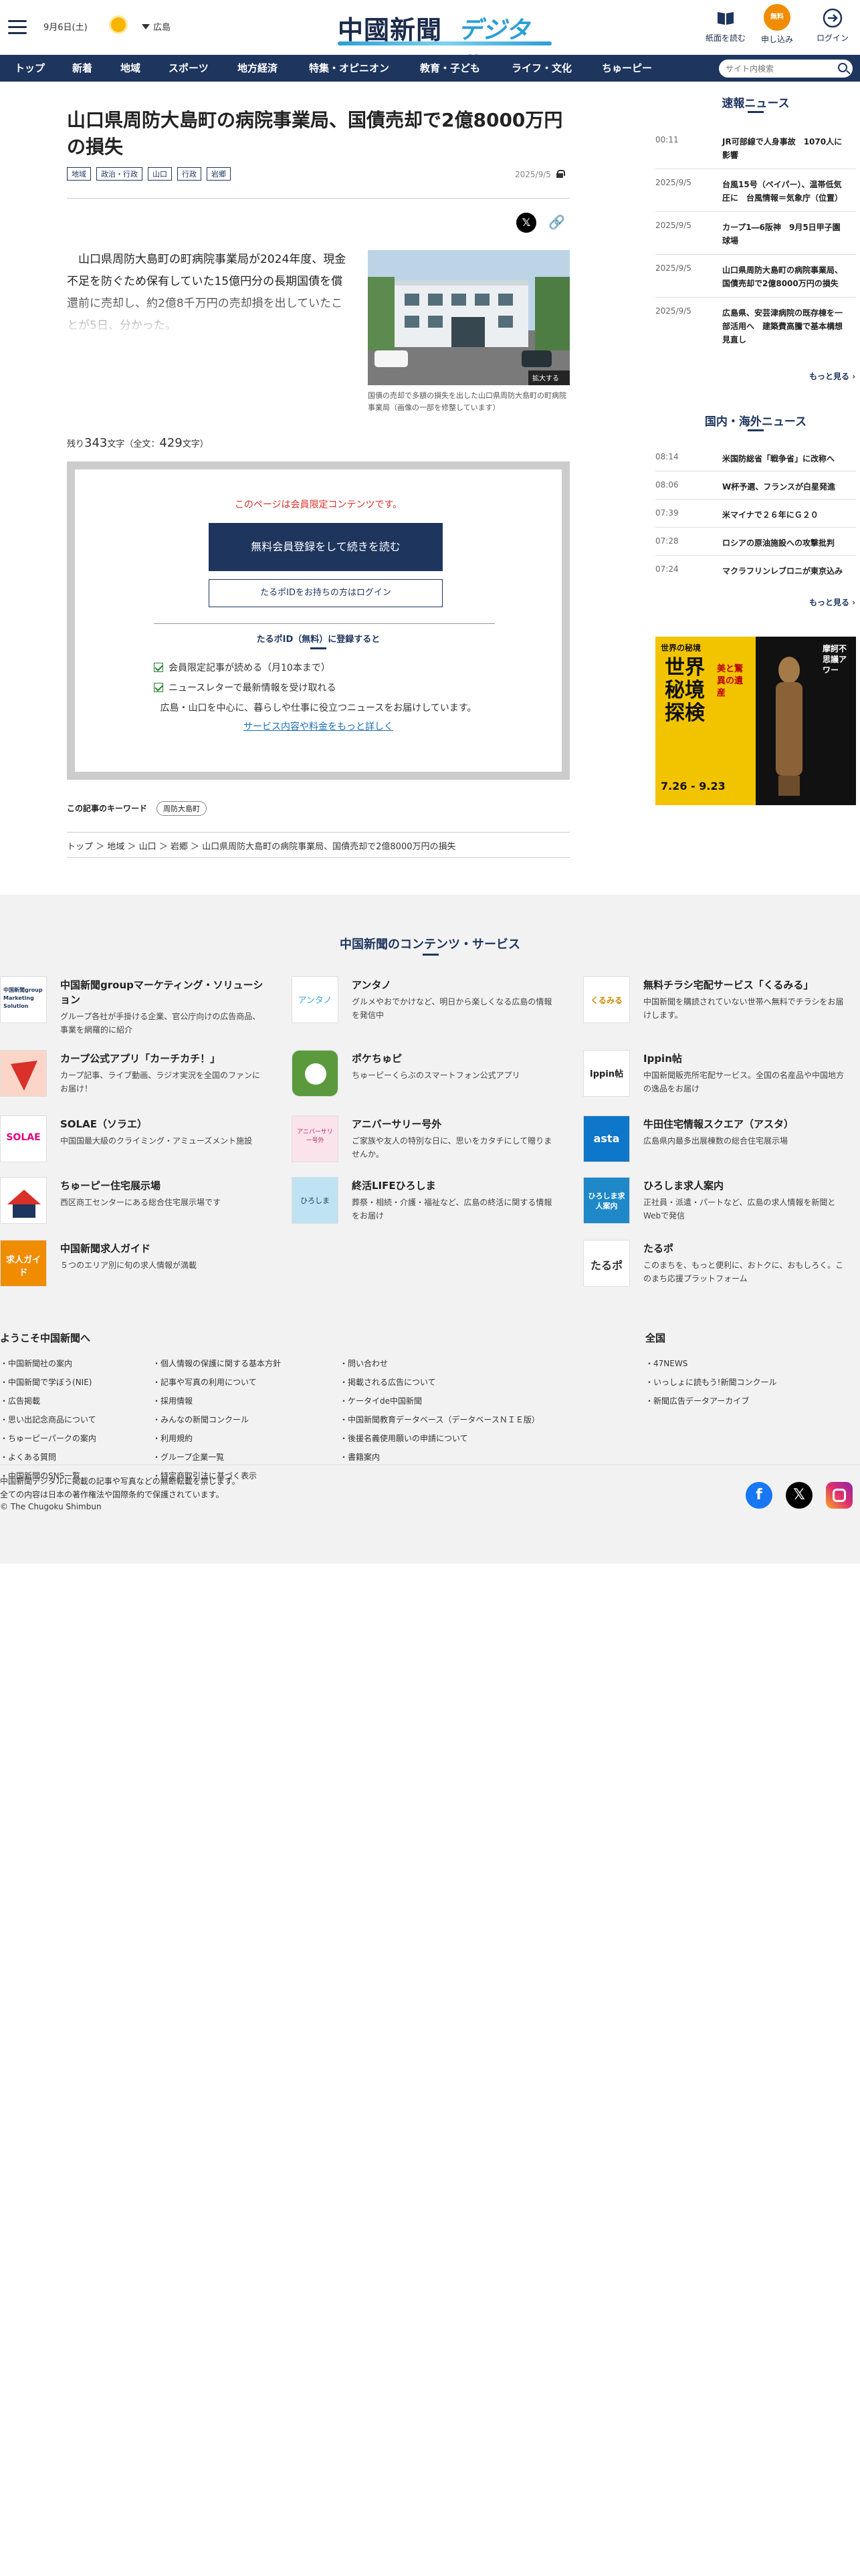 The width and height of the screenshot is (860, 2576). Describe the element at coordinates (606, 999) in the screenshot. I see `kurumiru-logo-icon: くるみる` at that location.